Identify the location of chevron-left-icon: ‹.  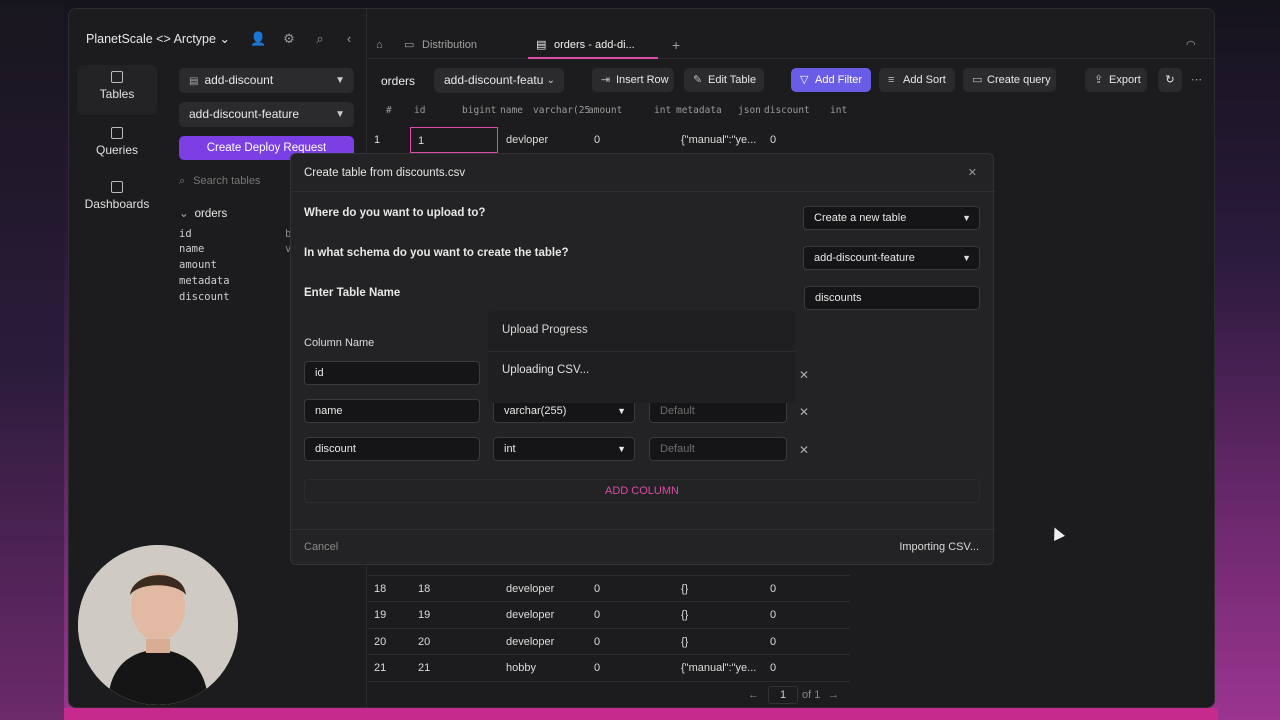
(349, 39).